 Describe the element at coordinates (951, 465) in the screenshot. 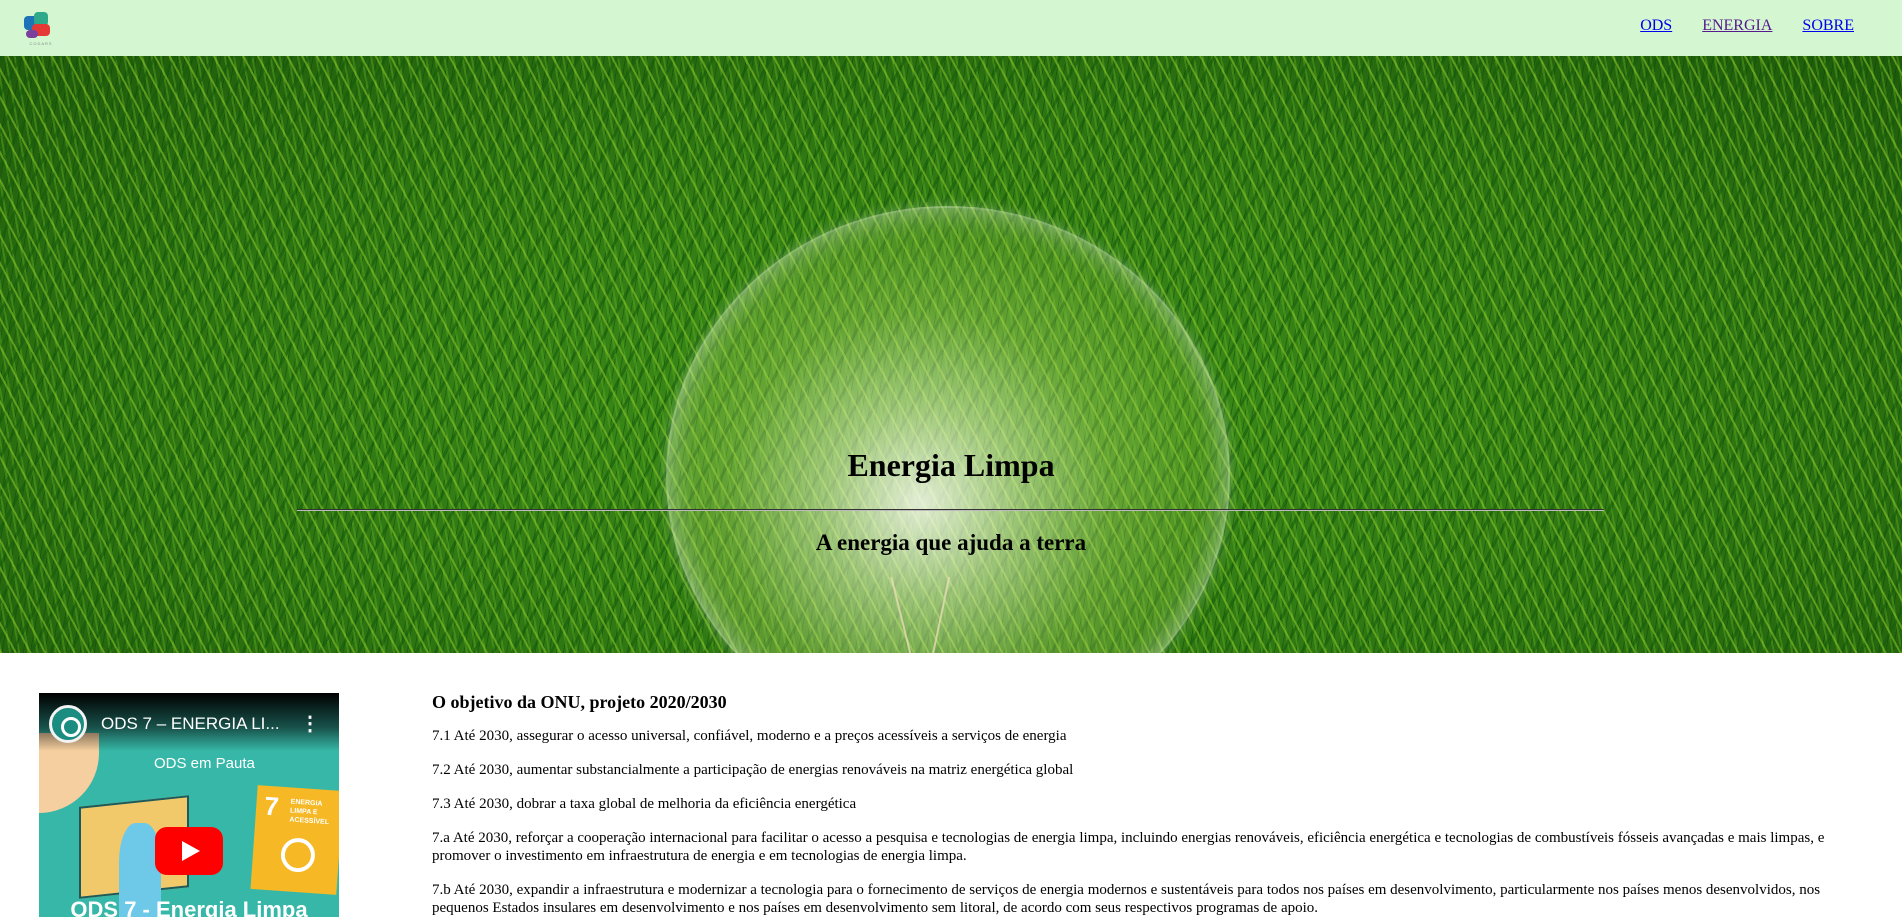

I see `hero-title: Energia Limpa` at that location.